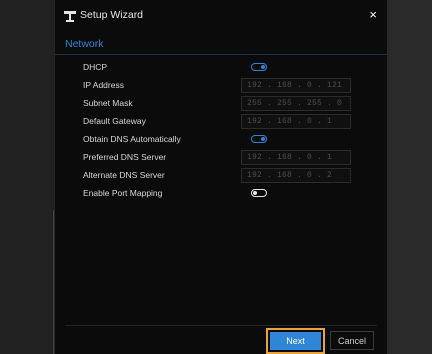  What do you see at coordinates (132, 139) in the screenshot?
I see `setting-label: Obtain DNS Automatically` at bounding box center [132, 139].